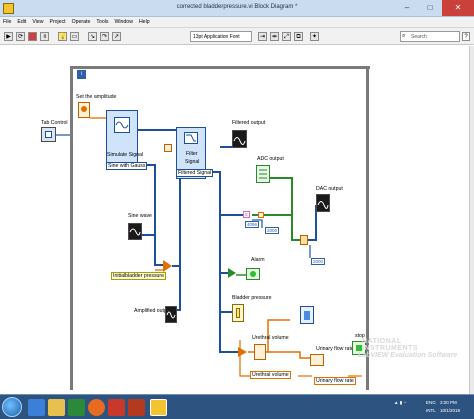  What do you see at coordinates (263, 174) in the screenshot?
I see `adc-output-terminal` at bounding box center [263, 174].